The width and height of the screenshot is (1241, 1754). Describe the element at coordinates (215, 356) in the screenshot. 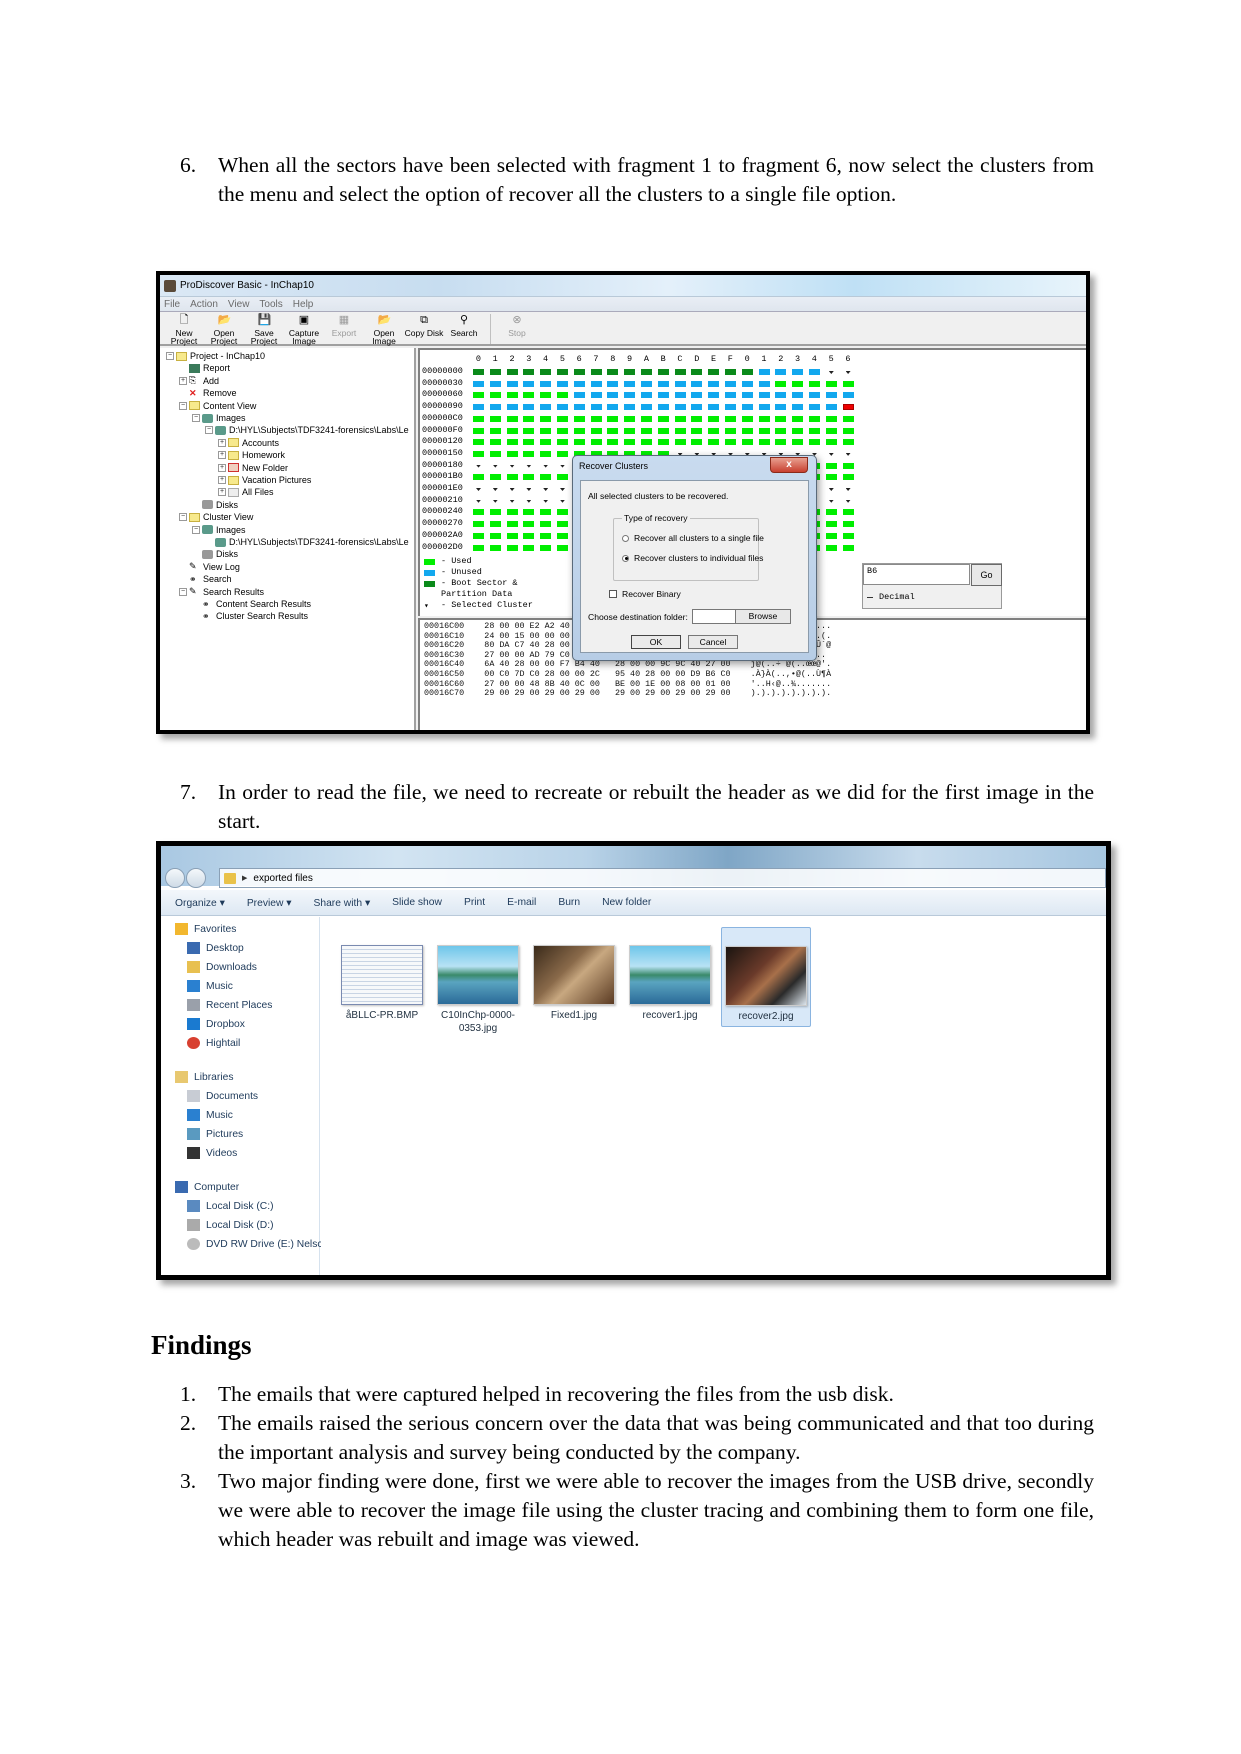

I see `tree-item: − Project - InChap10` at that location.